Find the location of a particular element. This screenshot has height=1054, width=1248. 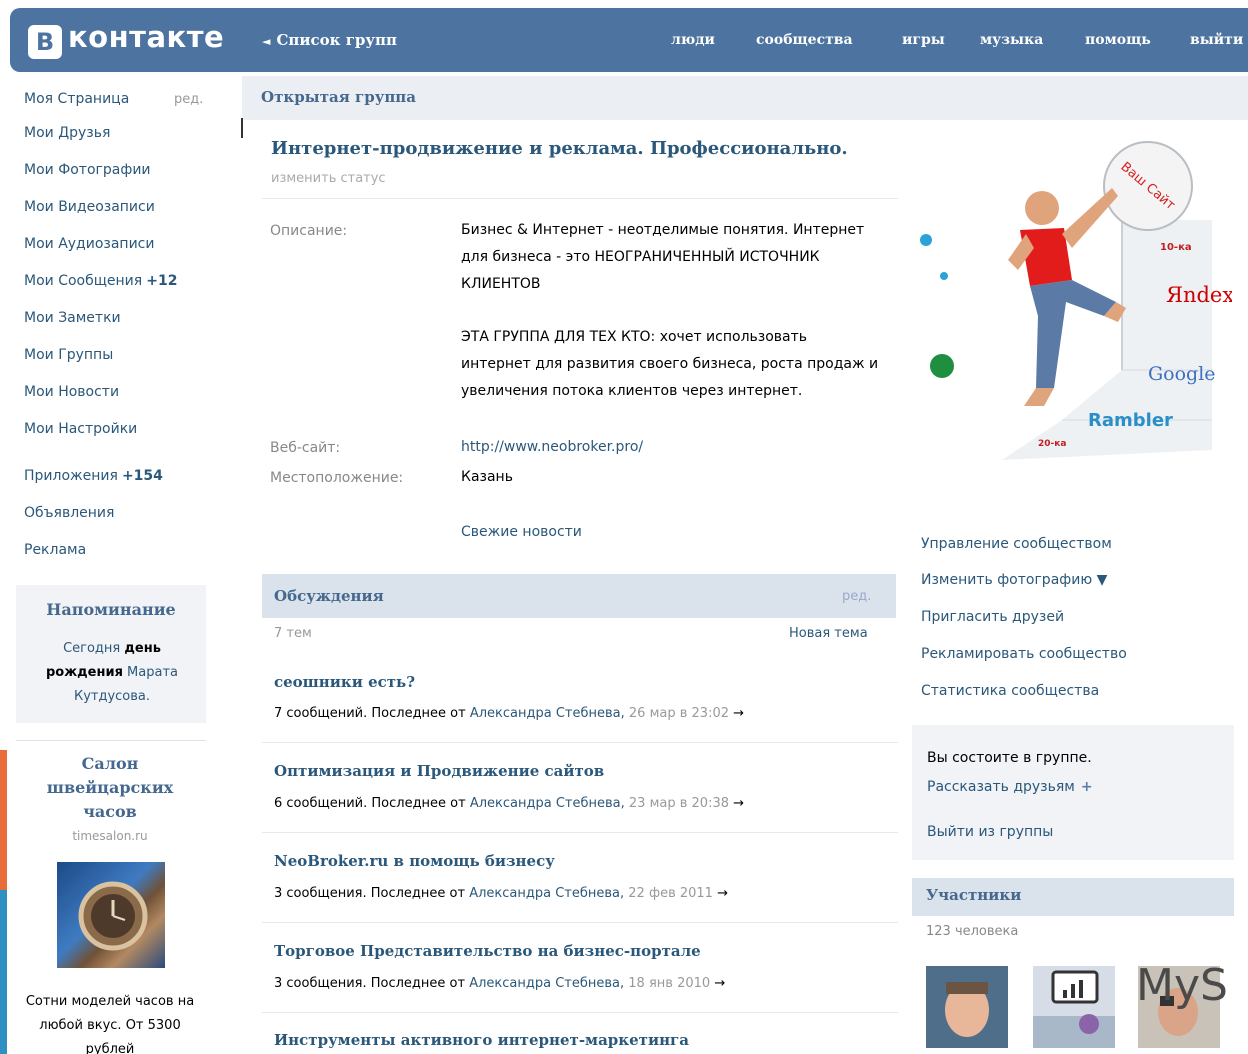

sidebar-item-photos: Мои Фотографии is located at coordinates (87, 170).